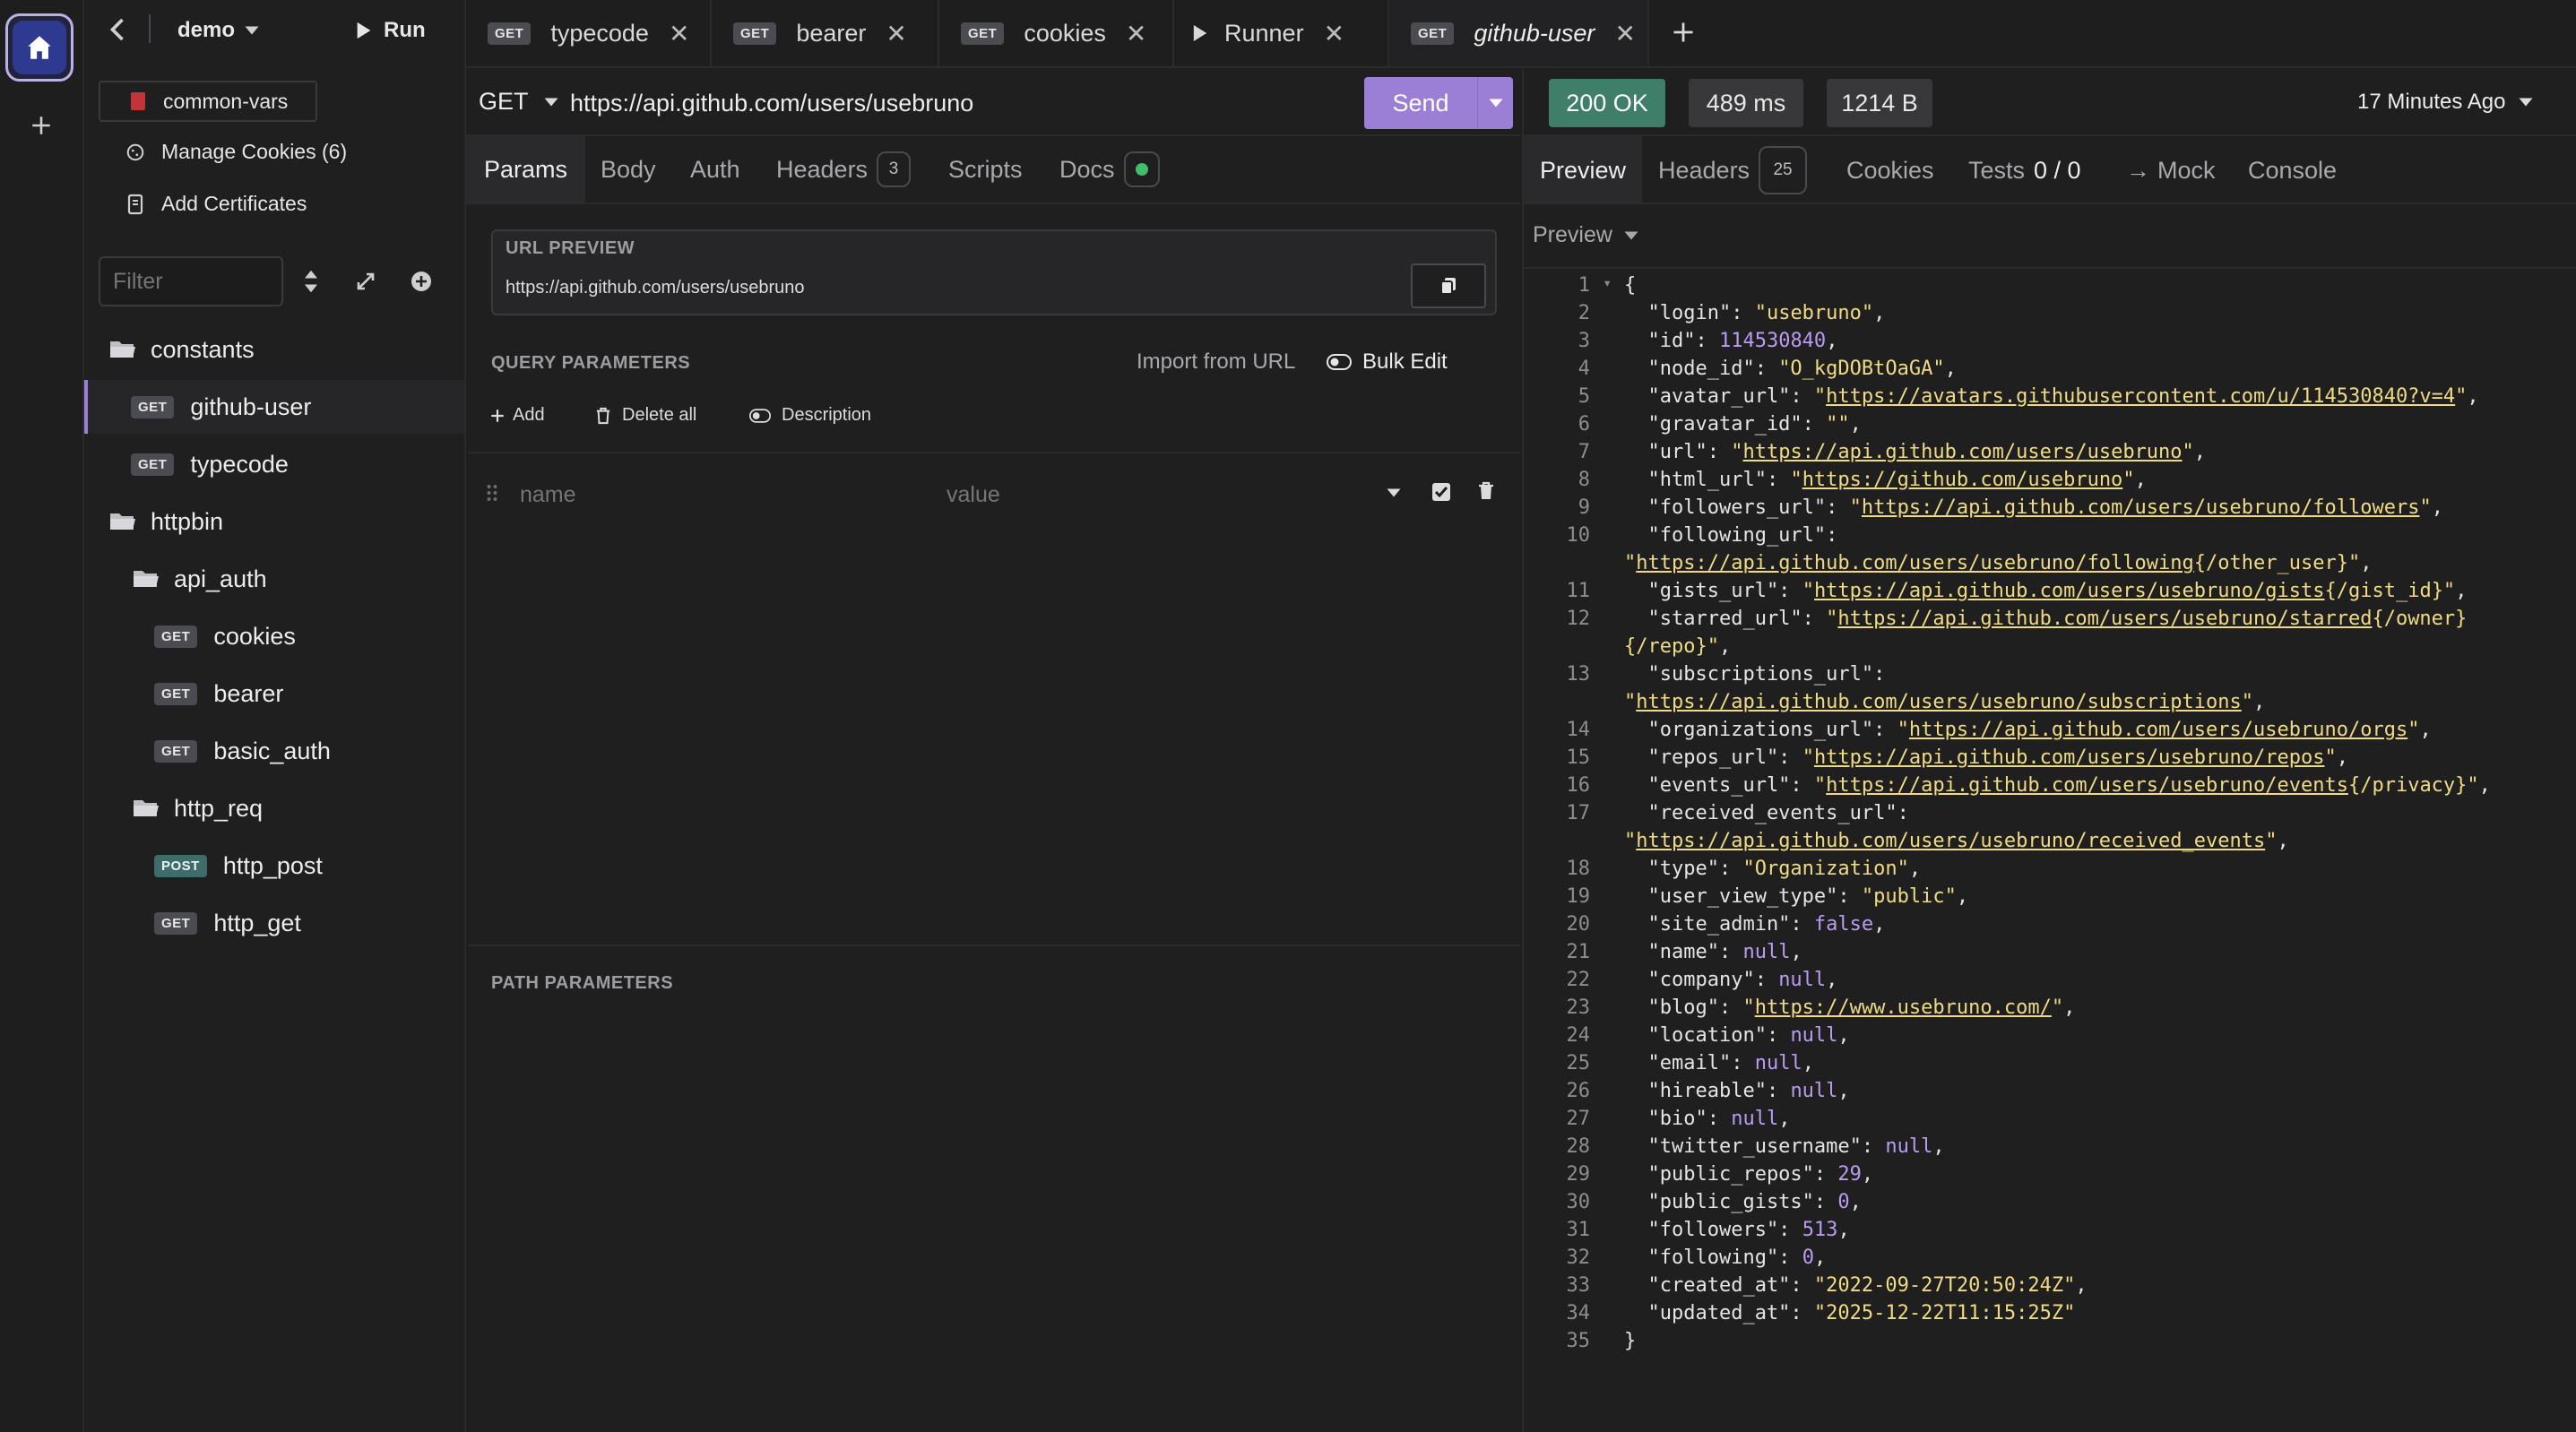 The width and height of the screenshot is (2576, 1432). What do you see at coordinates (1578, 785) in the screenshot?
I see `line-number: 16` at bounding box center [1578, 785].